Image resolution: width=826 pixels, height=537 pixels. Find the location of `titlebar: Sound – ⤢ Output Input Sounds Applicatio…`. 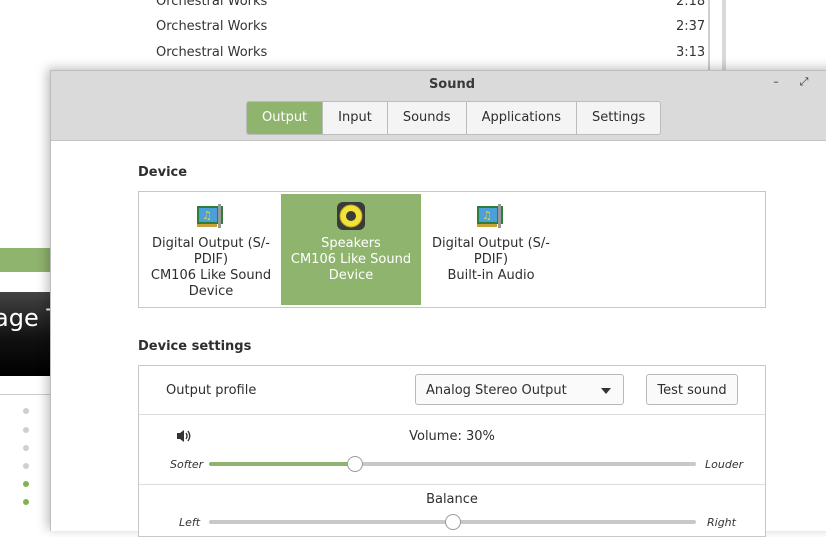

titlebar: Sound – ⤢ Output Input Sounds Applicatio… is located at coordinates (438, 106).